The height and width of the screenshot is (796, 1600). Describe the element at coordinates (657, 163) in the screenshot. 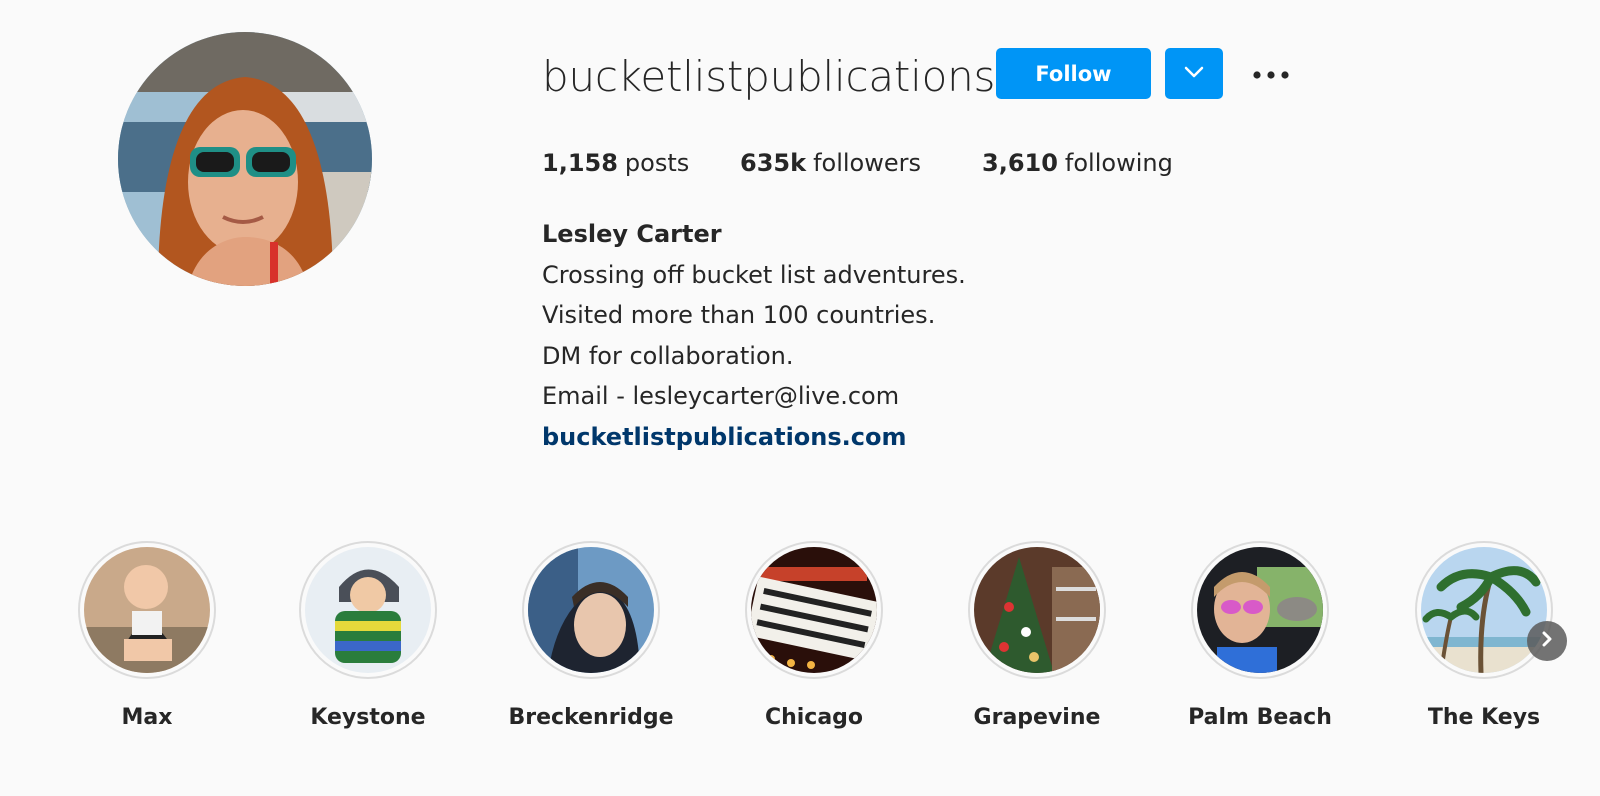

I see `posts-label: posts` at that location.